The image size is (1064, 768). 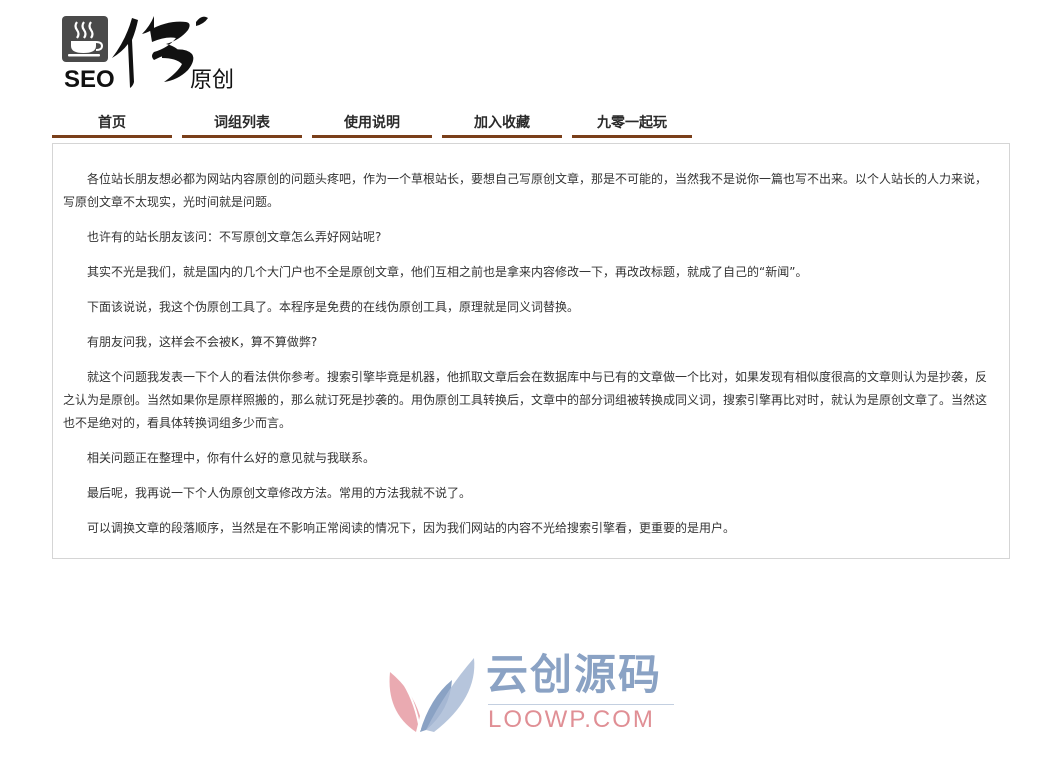 I want to click on watermark-domain: LOOWP.COM, so click(x=571, y=719).